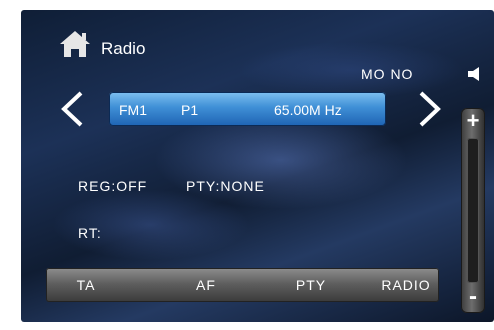 The width and height of the screenshot is (494, 330). Describe the element at coordinates (311, 285) in the screenshot. I see `pty-button: PTY` at that location.